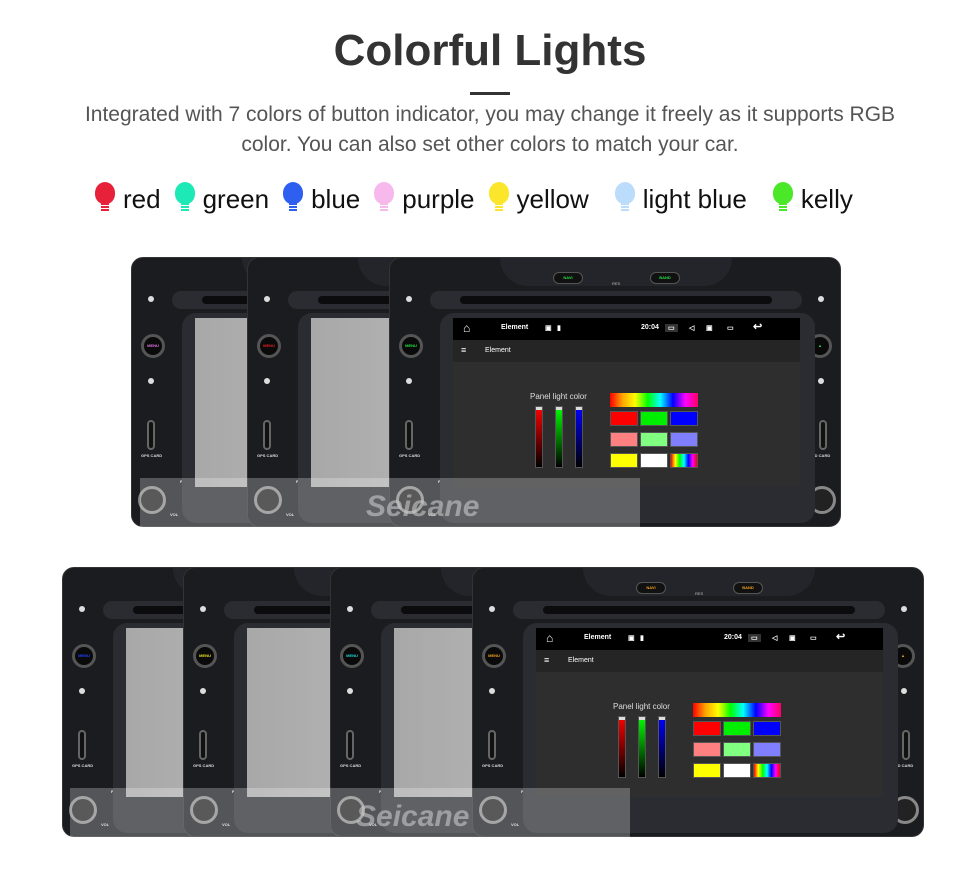 Image resolution: width=980 pixels, height=870 pixels. Describe the element at coordinates (481, 199) in the screenshot. I see `color-legend: red green blue purple yellow light blue kelly` at that location.